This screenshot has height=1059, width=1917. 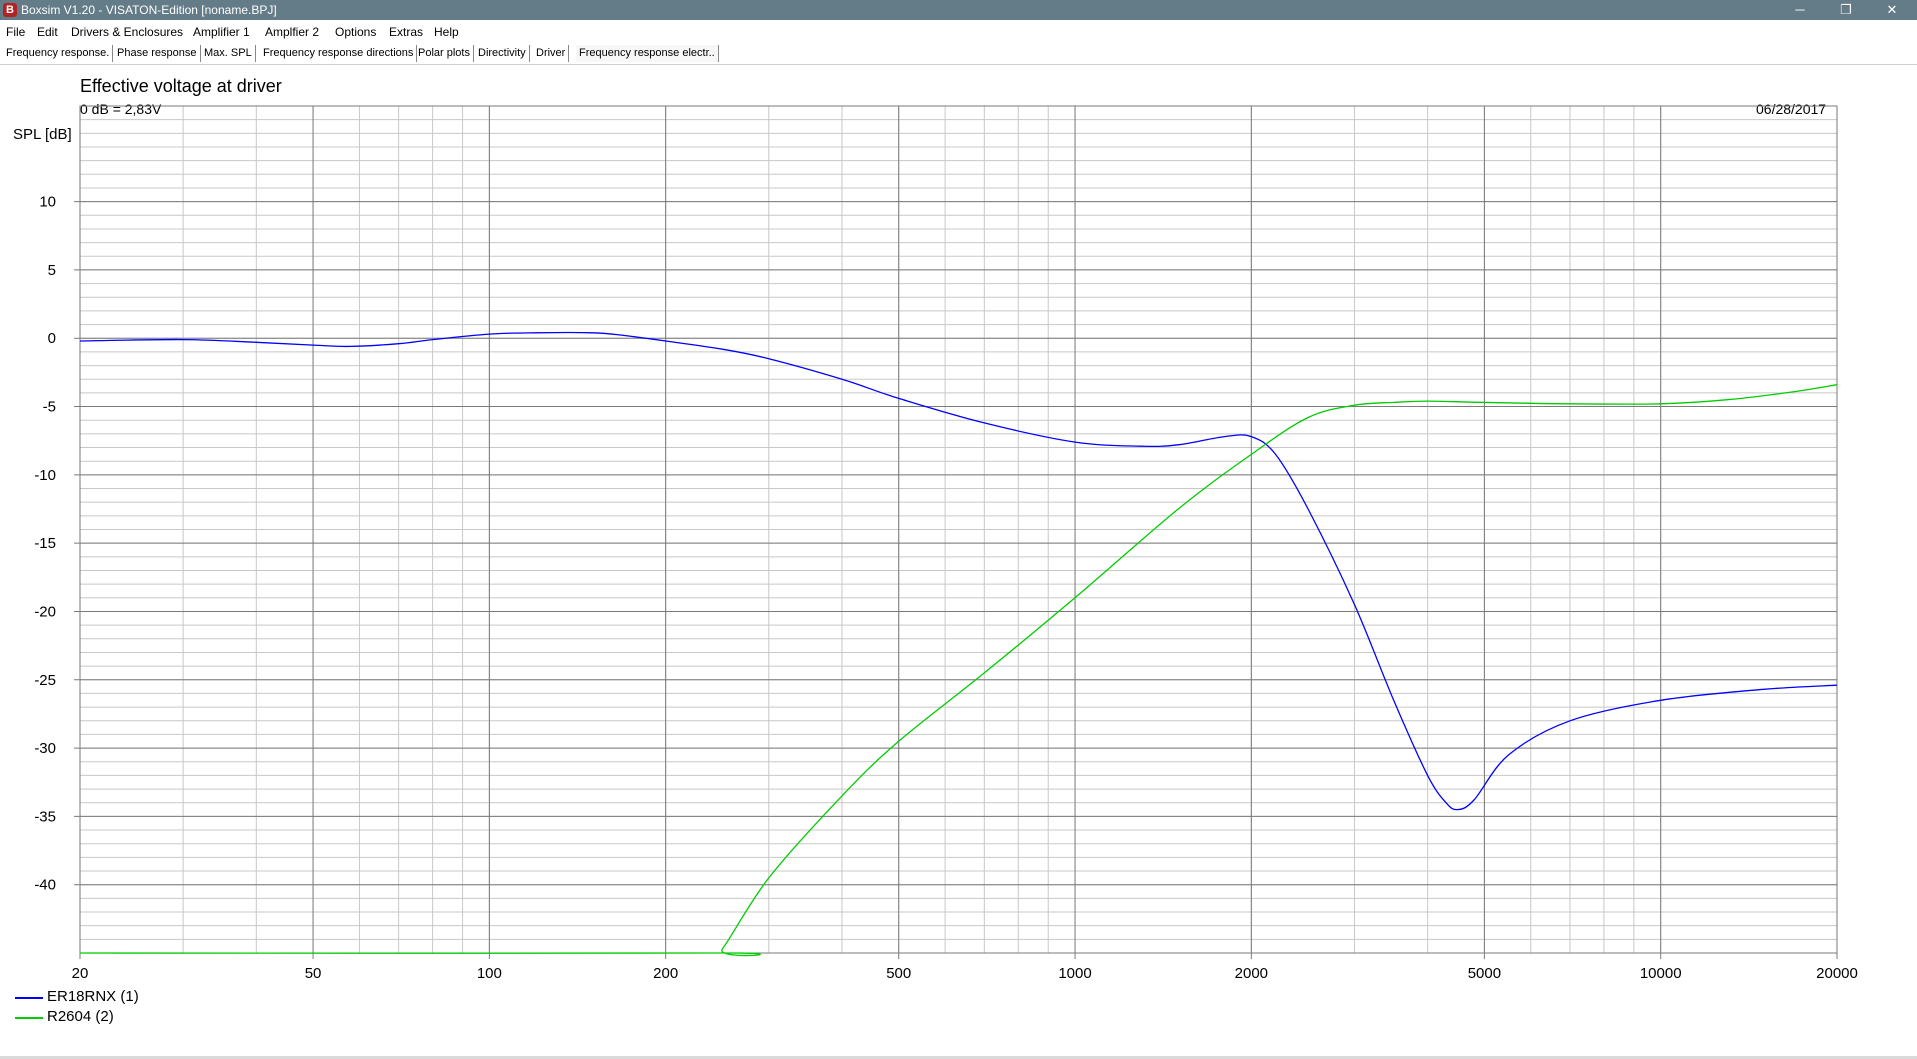 What do you see at coordinates (1661, 973) in the screenshot?
I see `x-tick-label: 10000` at bounding box center [1661, 973].